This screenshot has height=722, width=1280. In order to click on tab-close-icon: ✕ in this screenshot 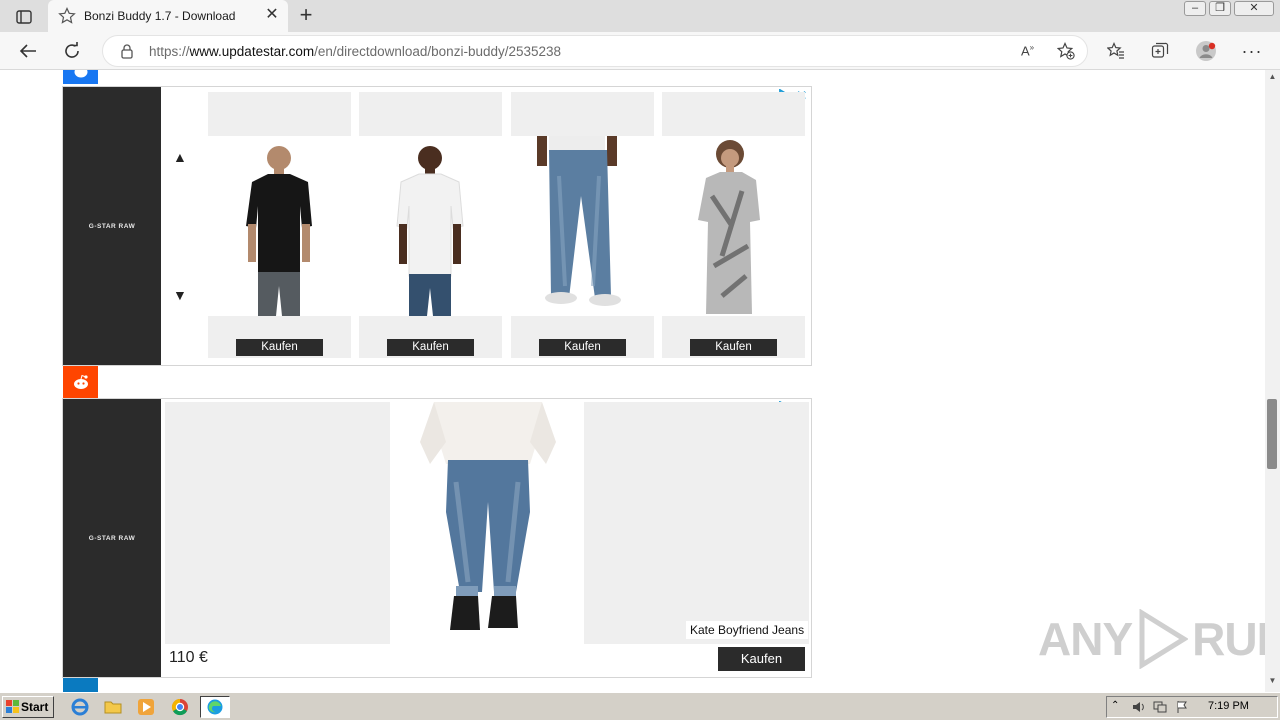, I will do `click(272, 15)`.